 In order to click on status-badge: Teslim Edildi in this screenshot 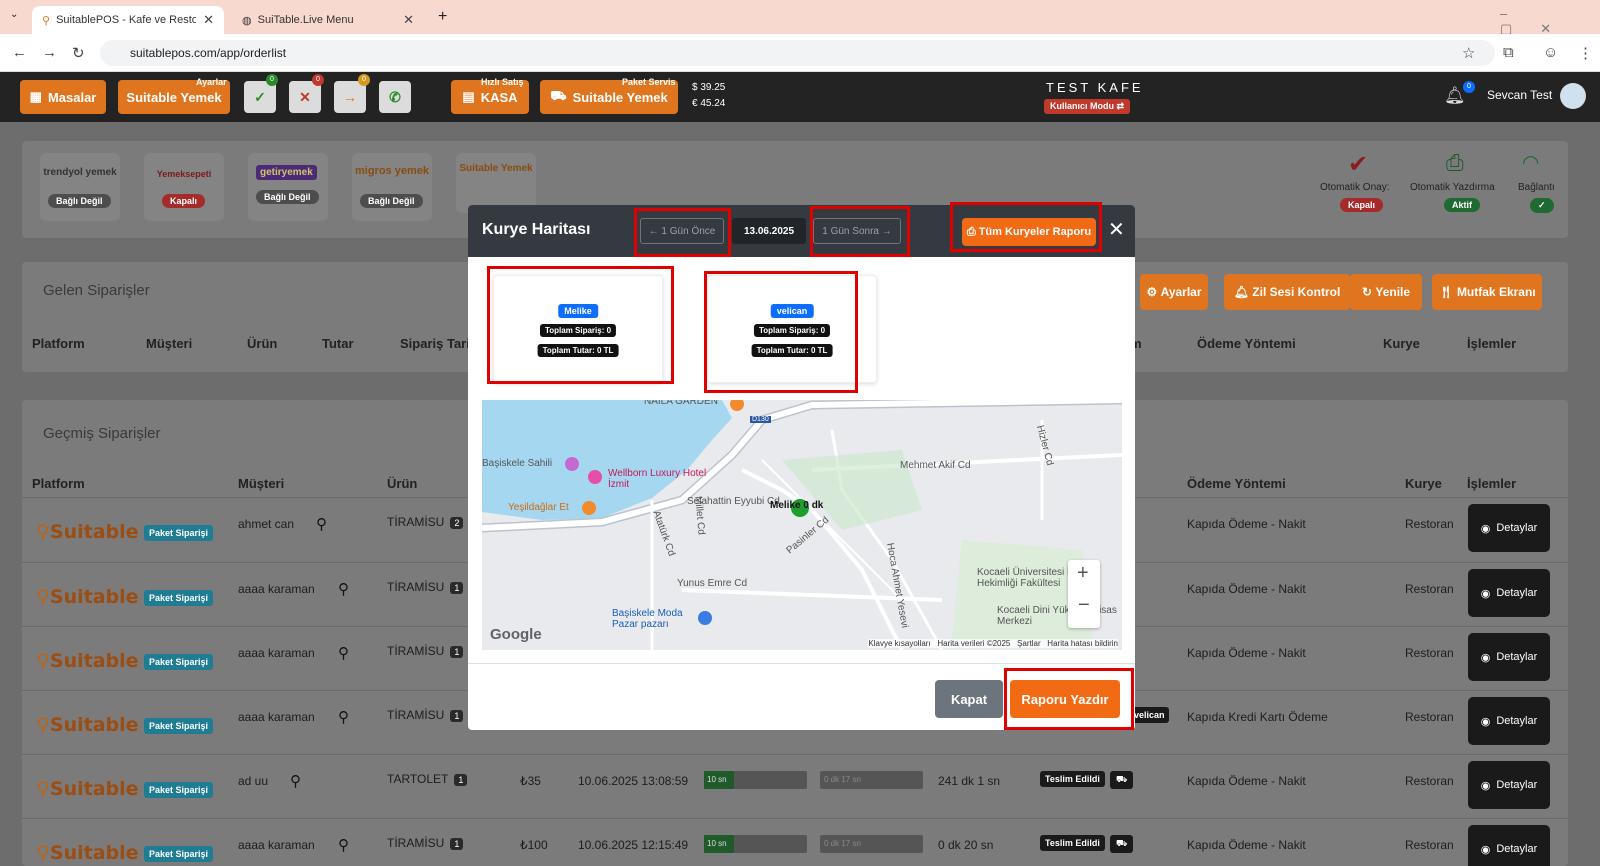, I will do `click(1072, 843)`.